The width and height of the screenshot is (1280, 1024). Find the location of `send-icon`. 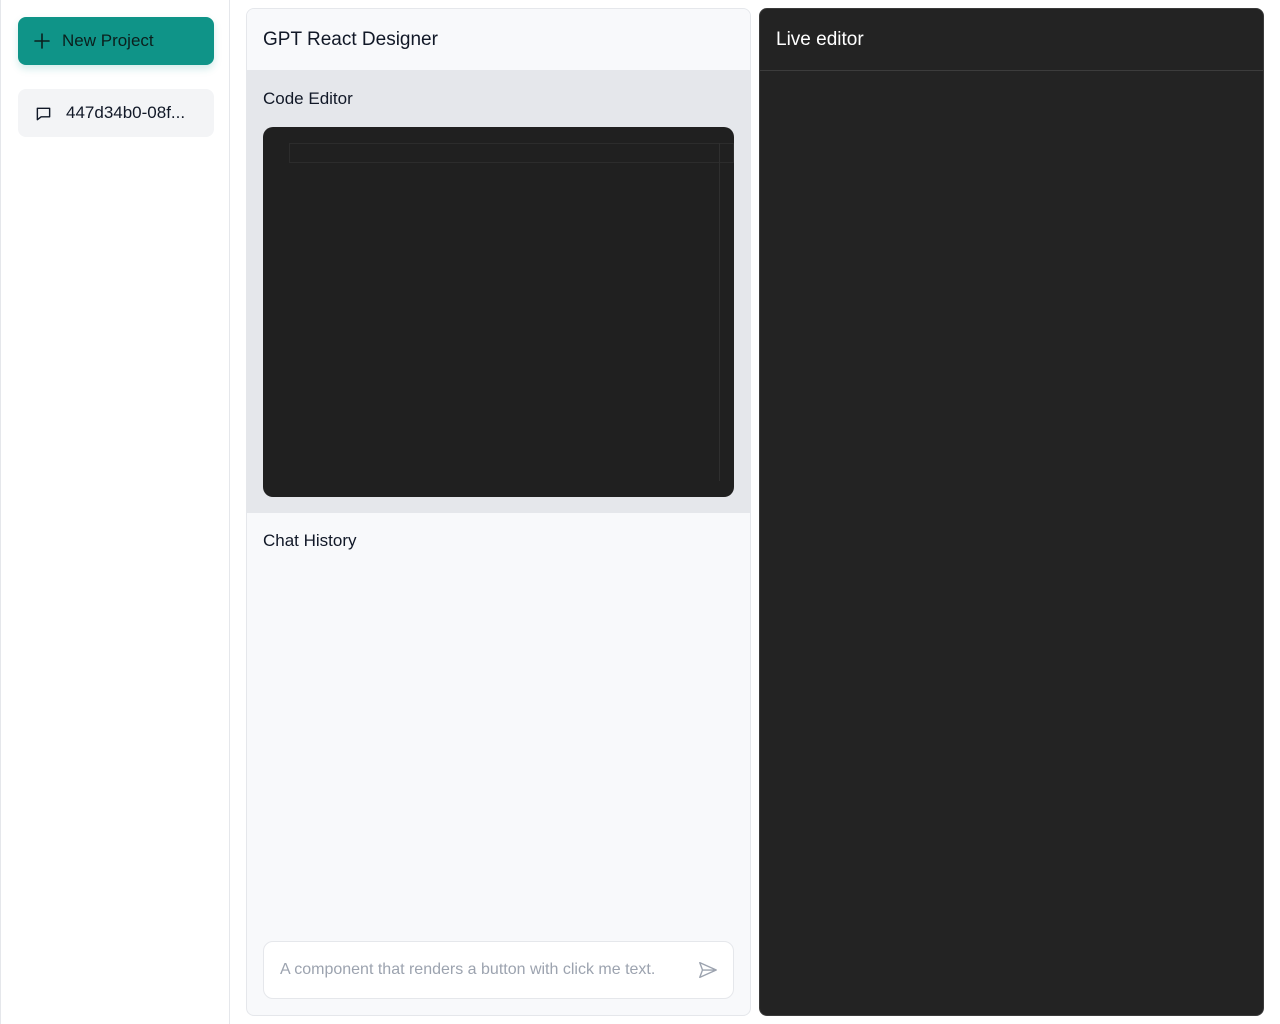

send-icon is located at coordinates (708, 970).